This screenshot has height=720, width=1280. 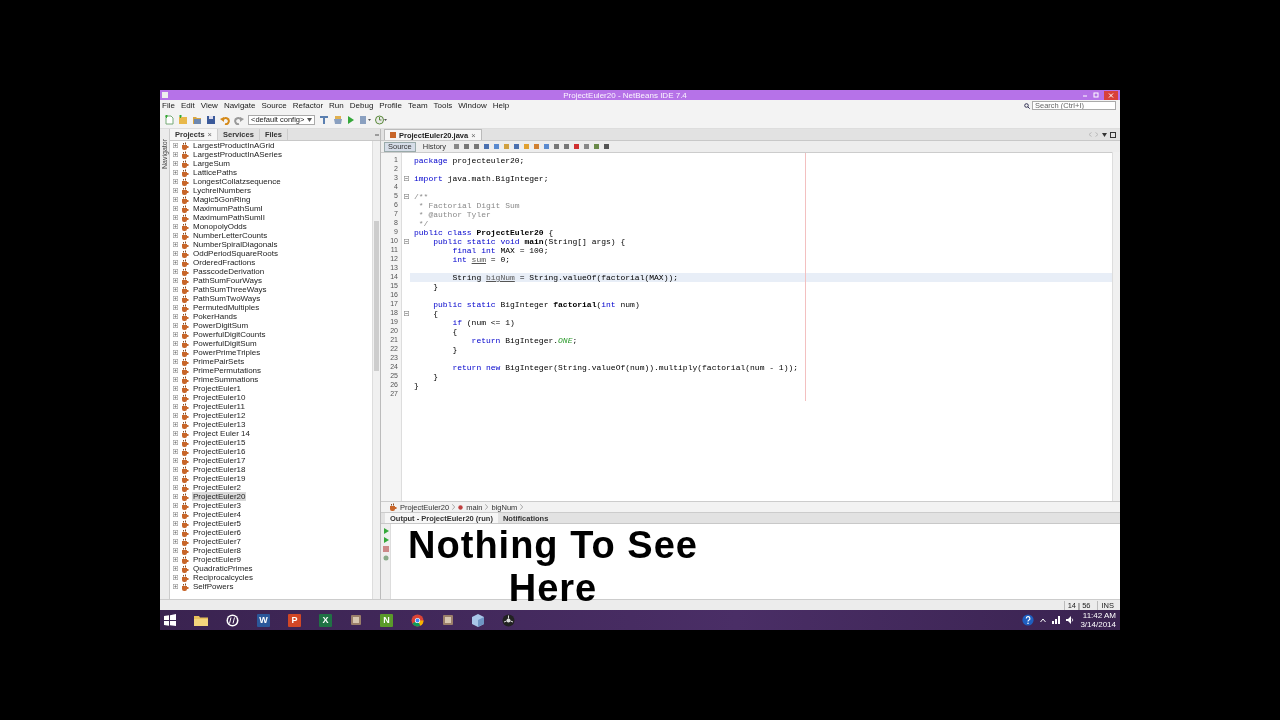 I want to click on tree-item: NumberSpiralDiagonals, so click(x=235, y=244).